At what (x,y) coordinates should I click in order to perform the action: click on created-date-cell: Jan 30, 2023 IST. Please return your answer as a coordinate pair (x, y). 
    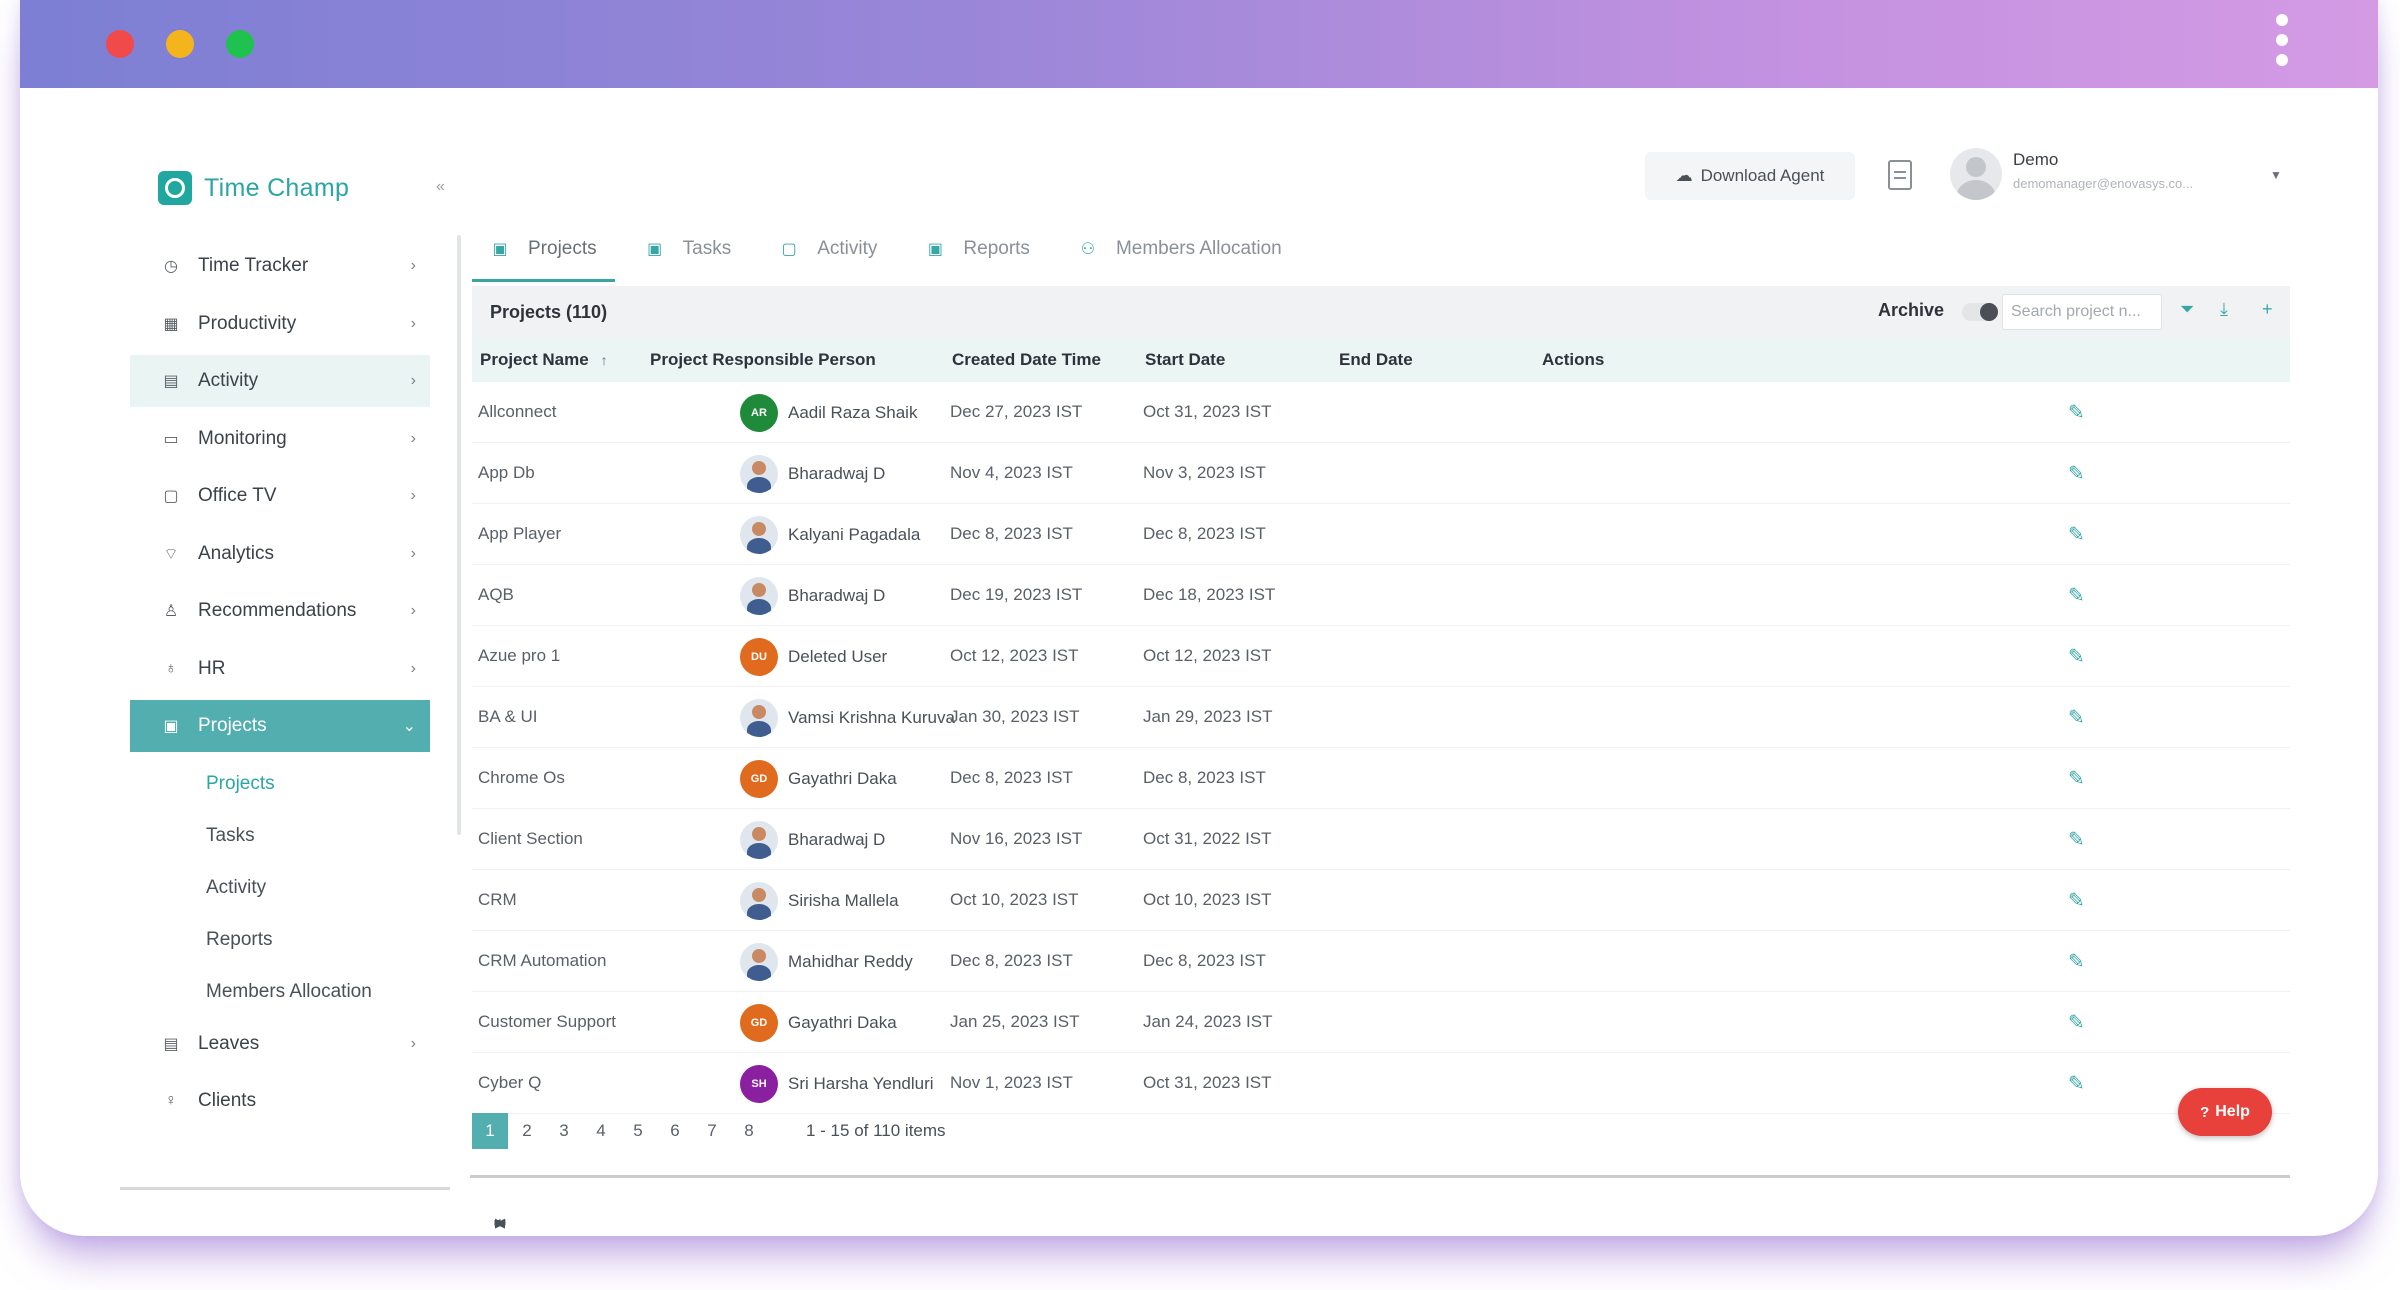
    Looking at the image, I should click on (1015, 716).